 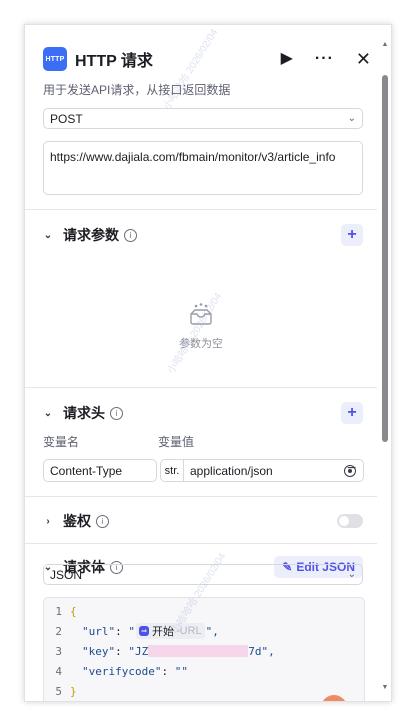 What do you see at coordinates (73, 691) in the screenshot?
I see `code-token: }` at bounding box center [73, 691].